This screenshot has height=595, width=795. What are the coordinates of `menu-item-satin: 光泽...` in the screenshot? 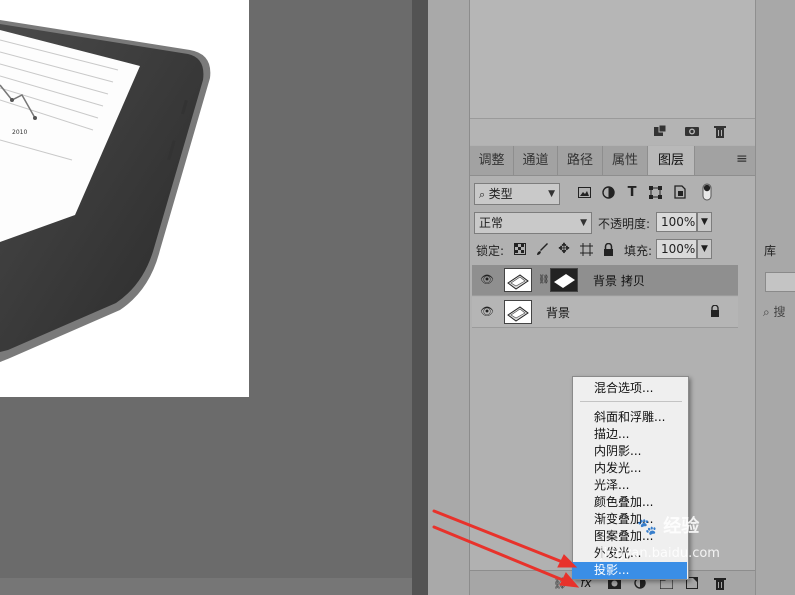 It's located at (629, 485).